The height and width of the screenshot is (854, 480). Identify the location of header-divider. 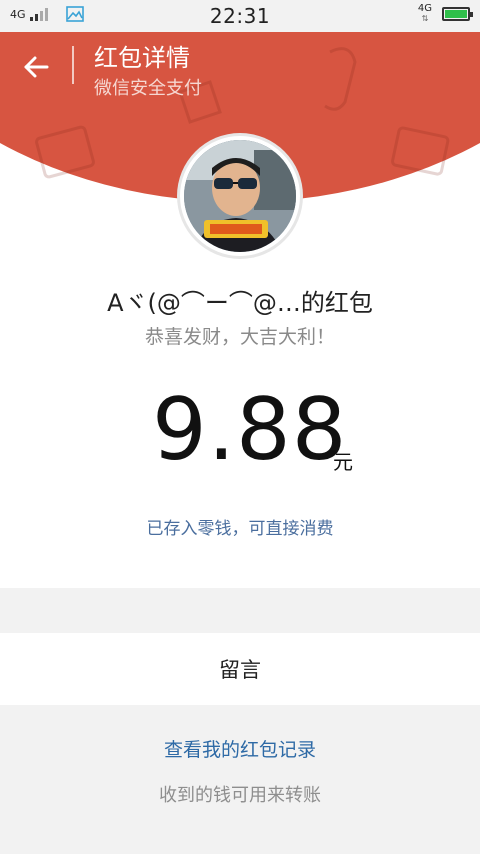
(73, 65).